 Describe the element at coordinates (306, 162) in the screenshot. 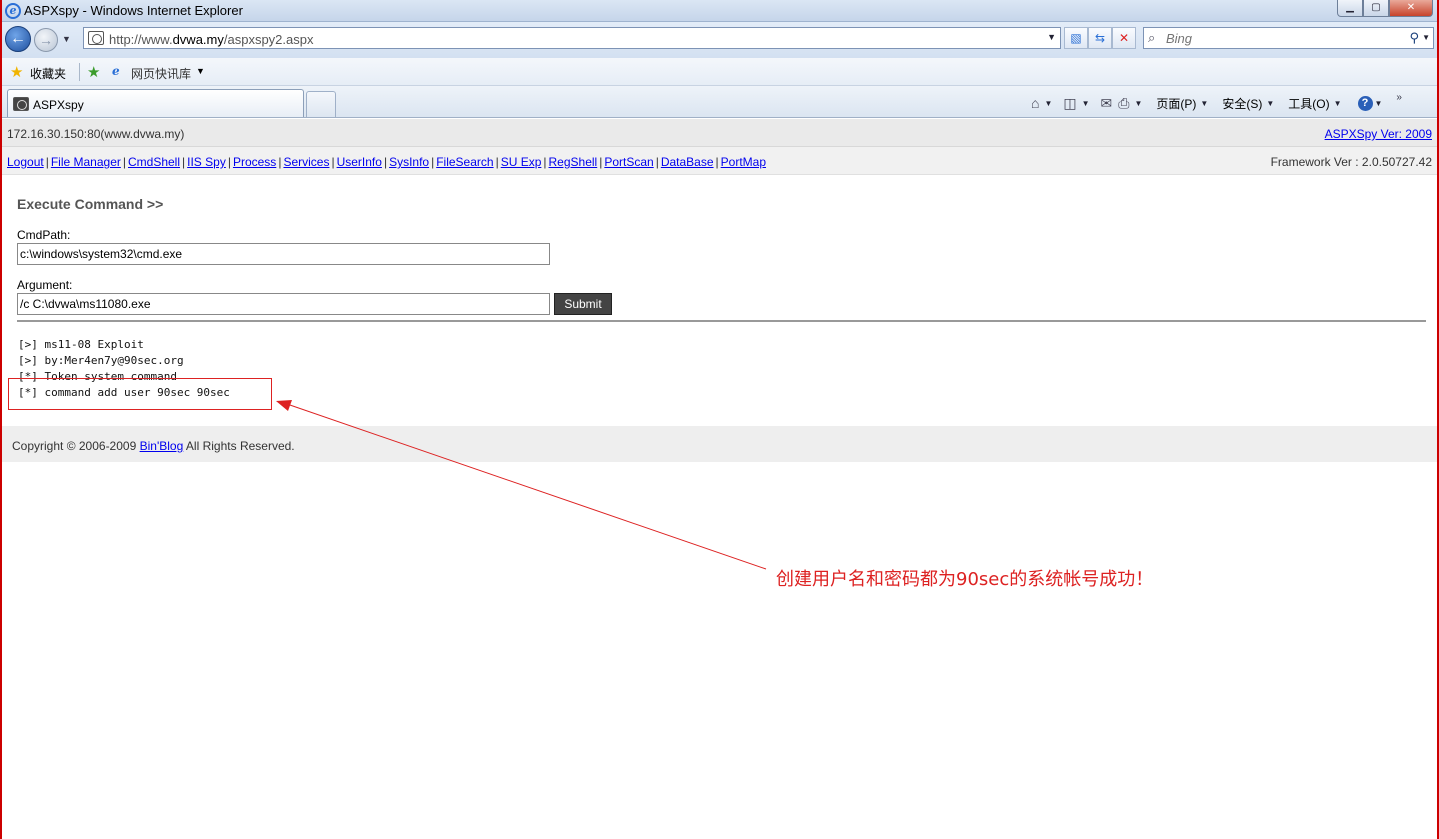

I see `menu-link-services: Services` at that location.